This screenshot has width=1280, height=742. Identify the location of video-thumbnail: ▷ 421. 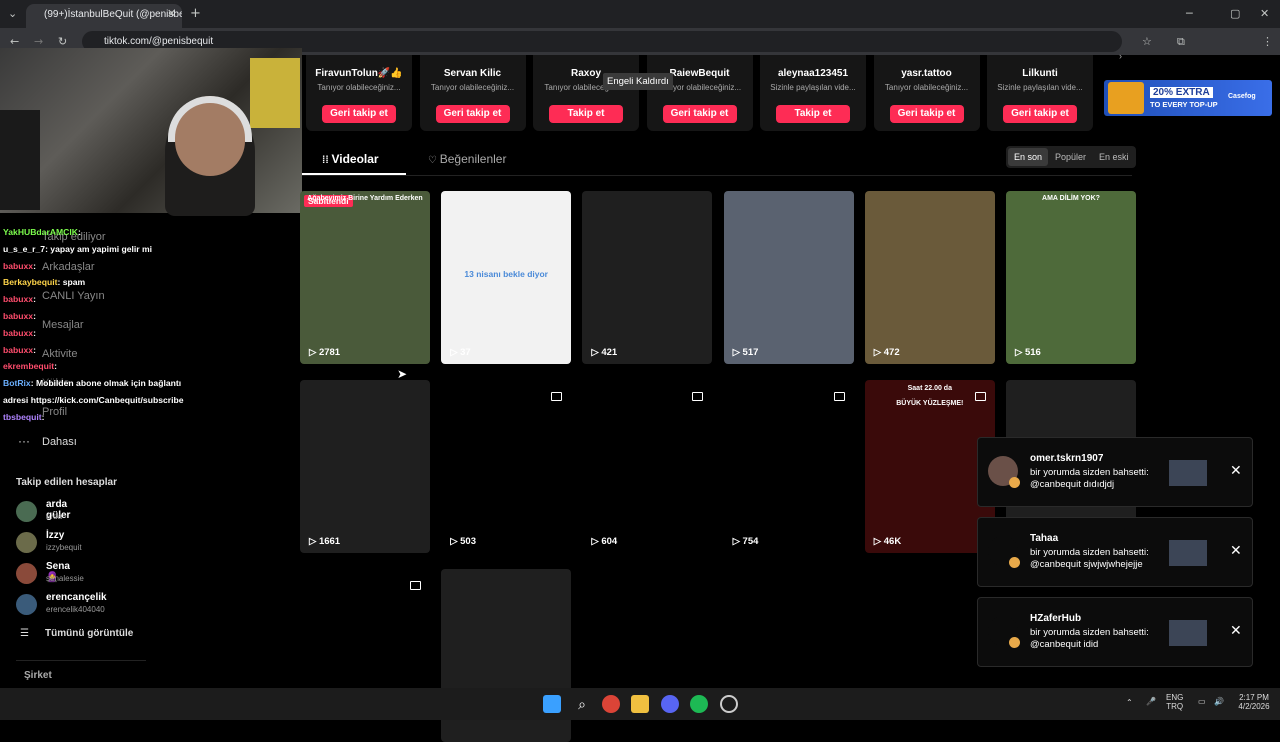
(647, 277).